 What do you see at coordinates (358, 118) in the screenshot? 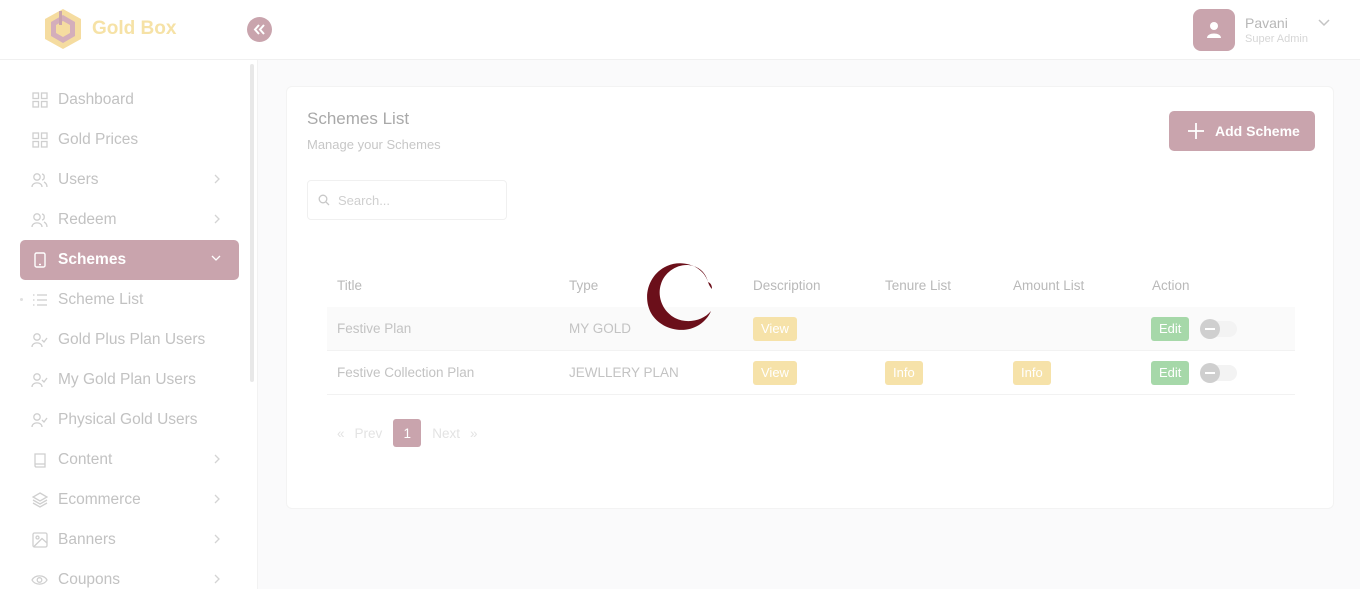
I see `page-title: Schemes List` at bounding box center [358, 118].